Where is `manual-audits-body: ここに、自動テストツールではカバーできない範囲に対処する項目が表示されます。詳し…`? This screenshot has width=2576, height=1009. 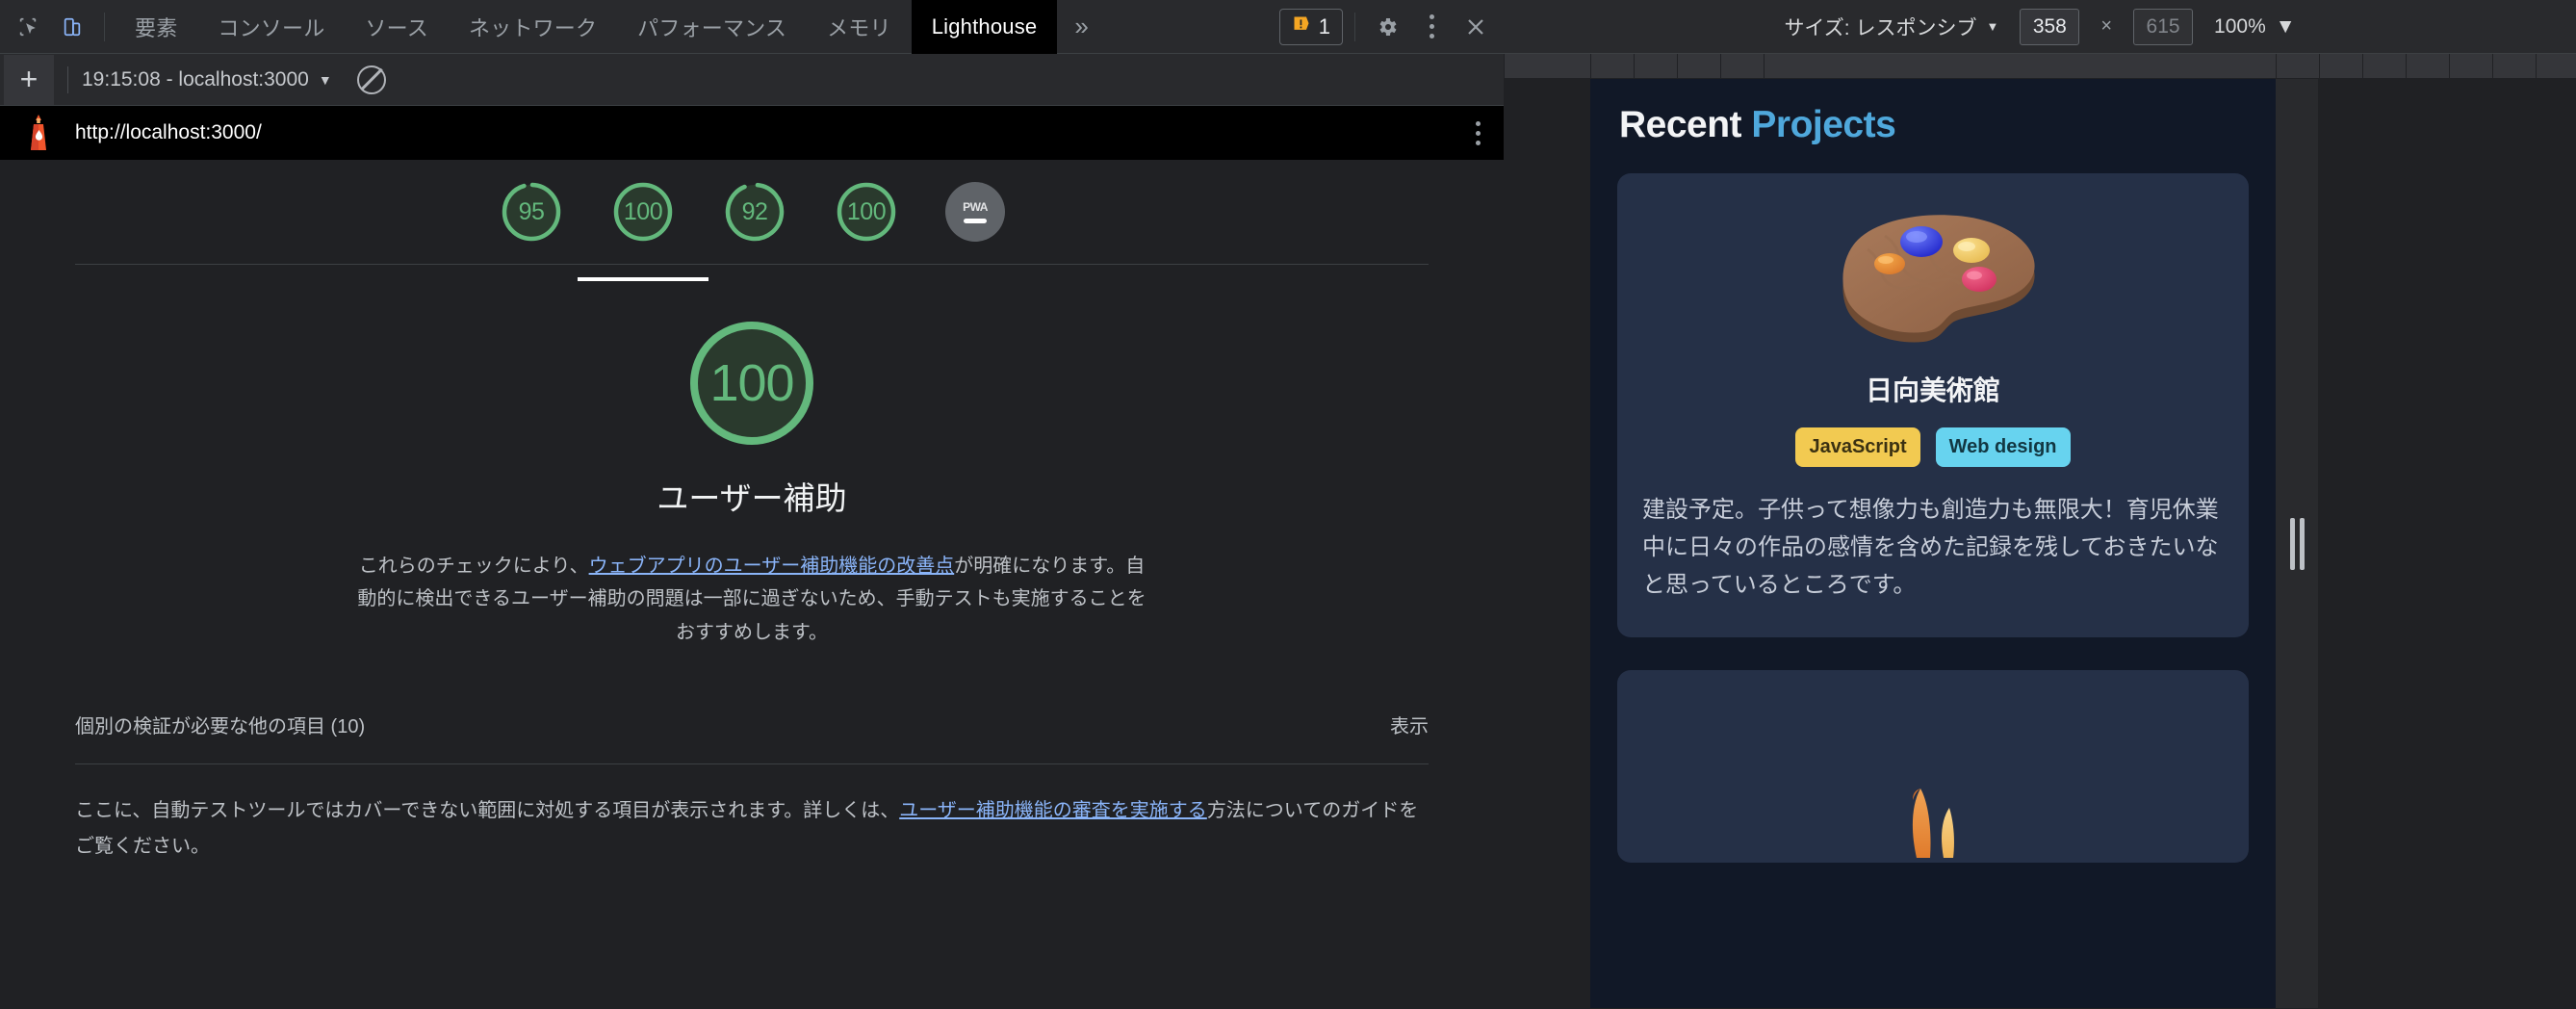
manual-audits-body: ここに、自動テストツールではカバーできない範囲に対処する項目が表示されます。詳し… is located at coordinates (752, 829).